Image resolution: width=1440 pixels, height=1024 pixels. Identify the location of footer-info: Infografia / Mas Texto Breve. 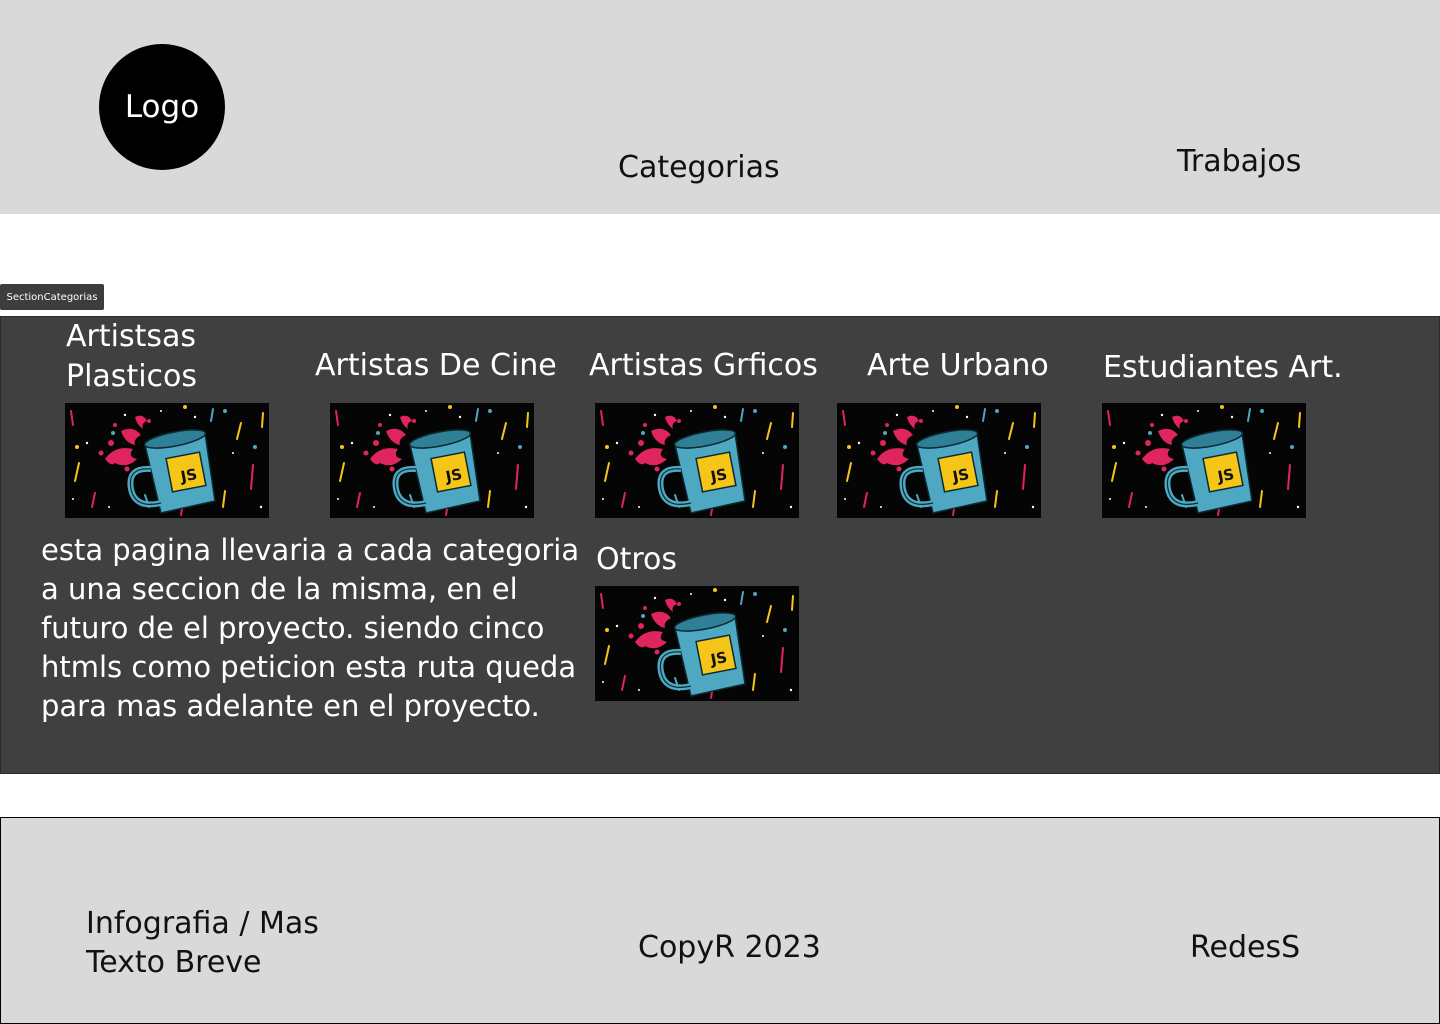
(202, 943).